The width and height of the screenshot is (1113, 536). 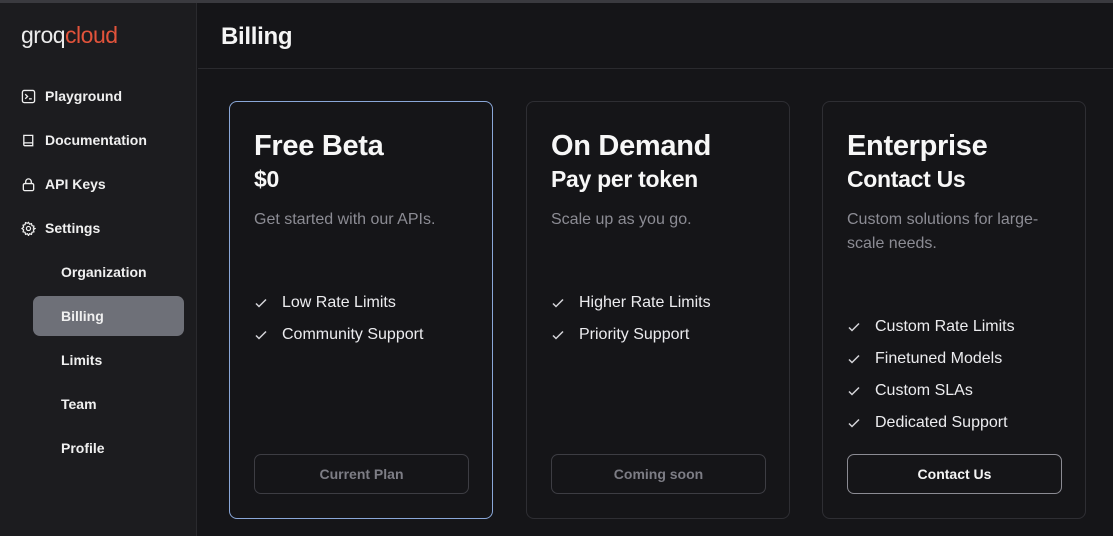 I want to click on contact-us-button: Contact Us, so click(x=954, y=474).